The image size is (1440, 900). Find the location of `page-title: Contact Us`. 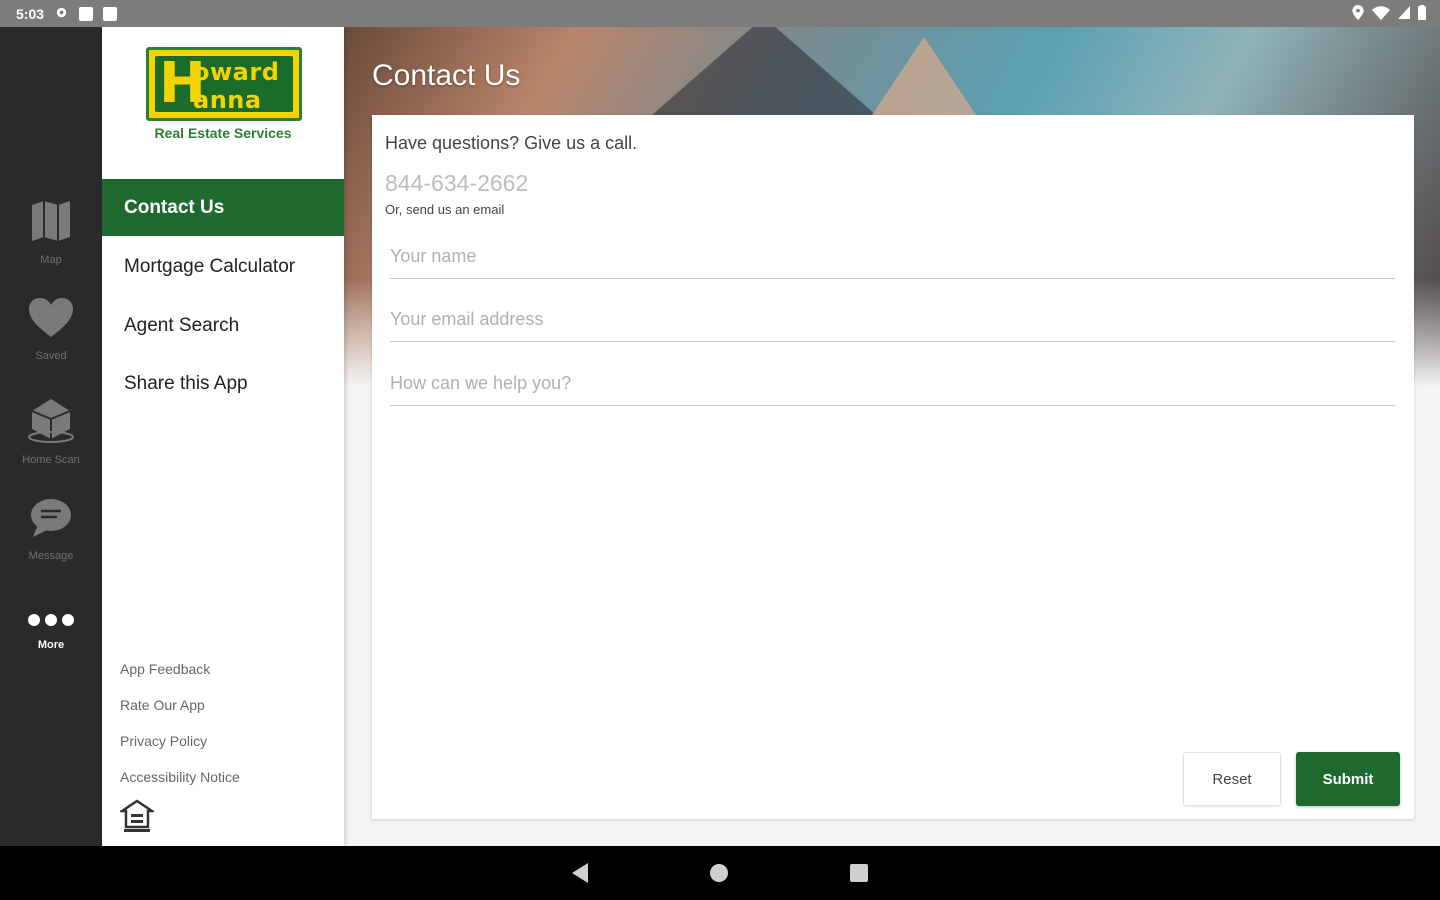

page-title: Contact Us is located at coordinates (446, 75).